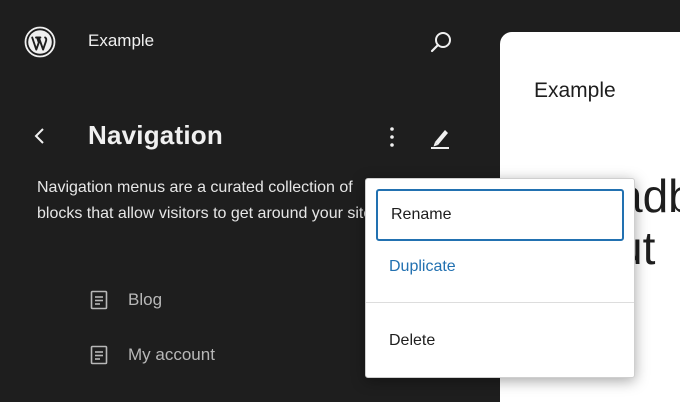  I want to click on page-title: Navigation, so click(155, 135).